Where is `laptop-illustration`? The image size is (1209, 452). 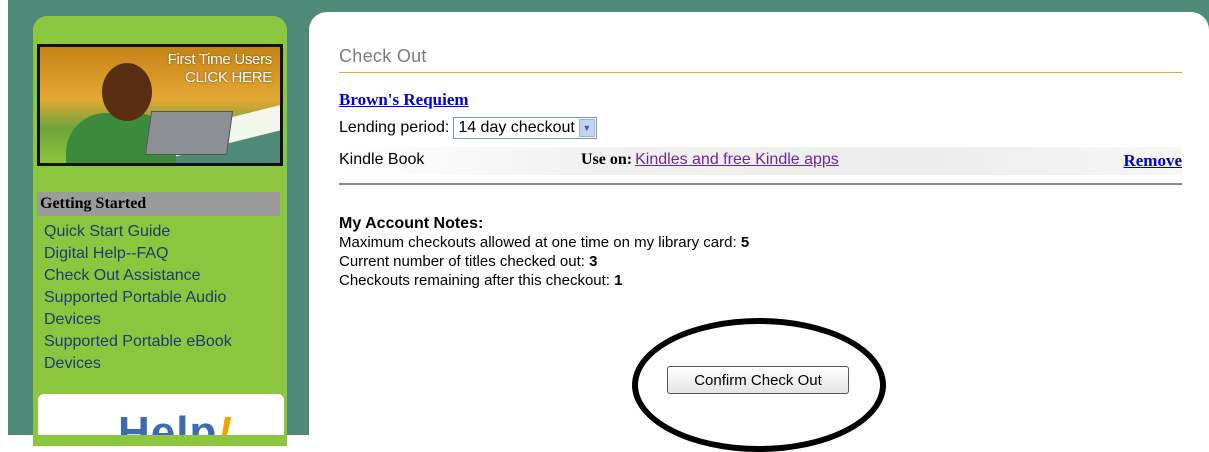
laptop-illustration is located at coordinates (189, 133).